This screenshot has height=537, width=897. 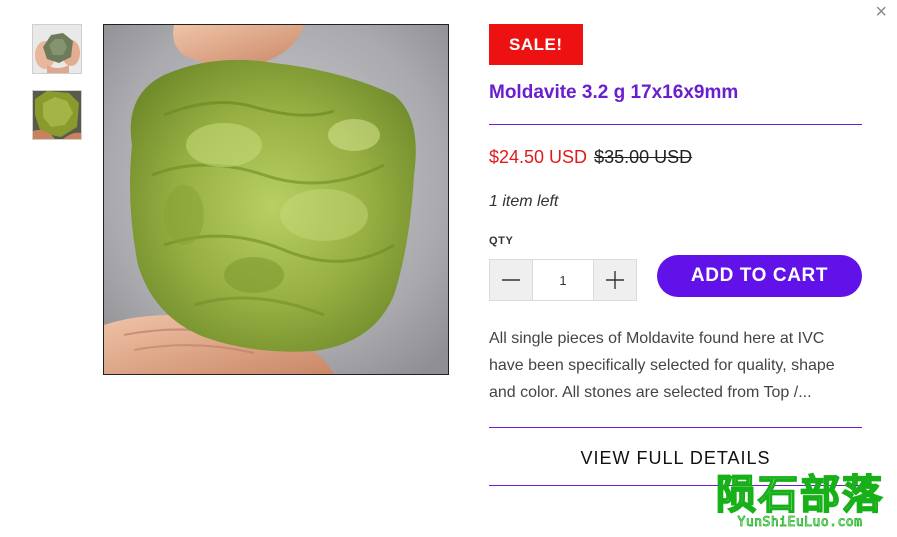 What do you see at coordinates (536, 44) in the screenshot?
I see `sale-badge: SALE!` at bounding box center [536, 44].